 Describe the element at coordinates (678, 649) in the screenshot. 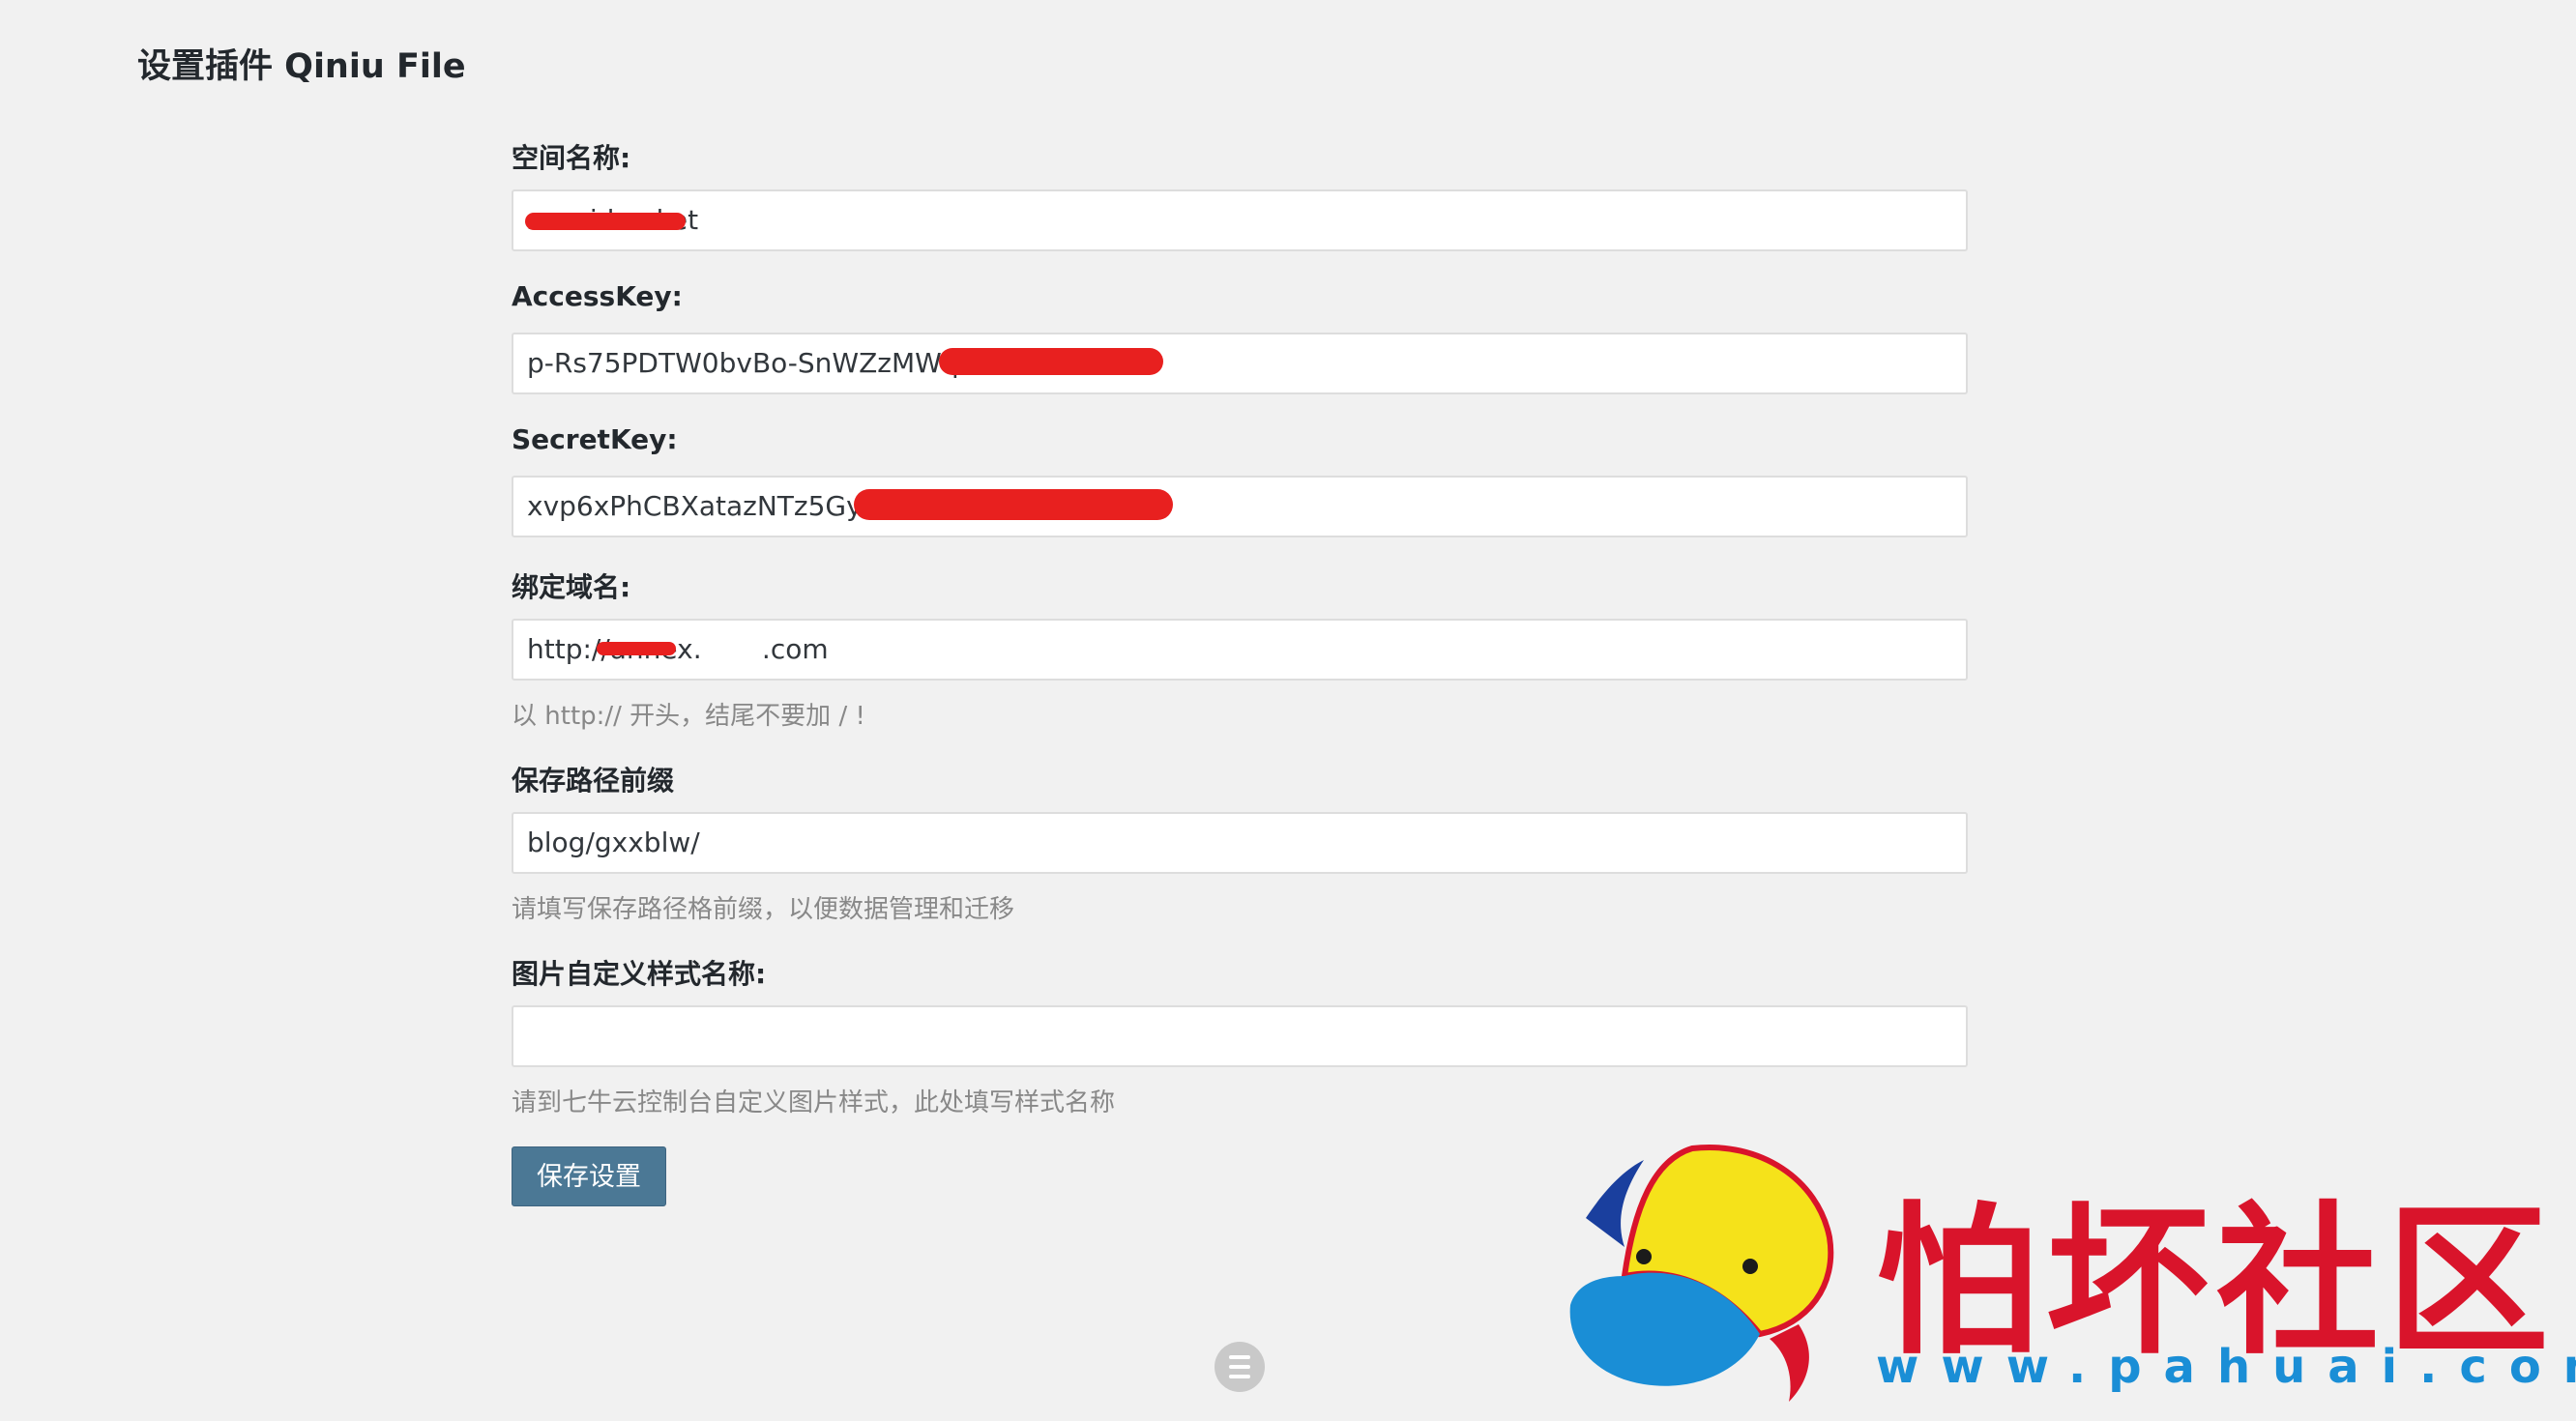

I see `domain-value: http://annex. .com` at that location.